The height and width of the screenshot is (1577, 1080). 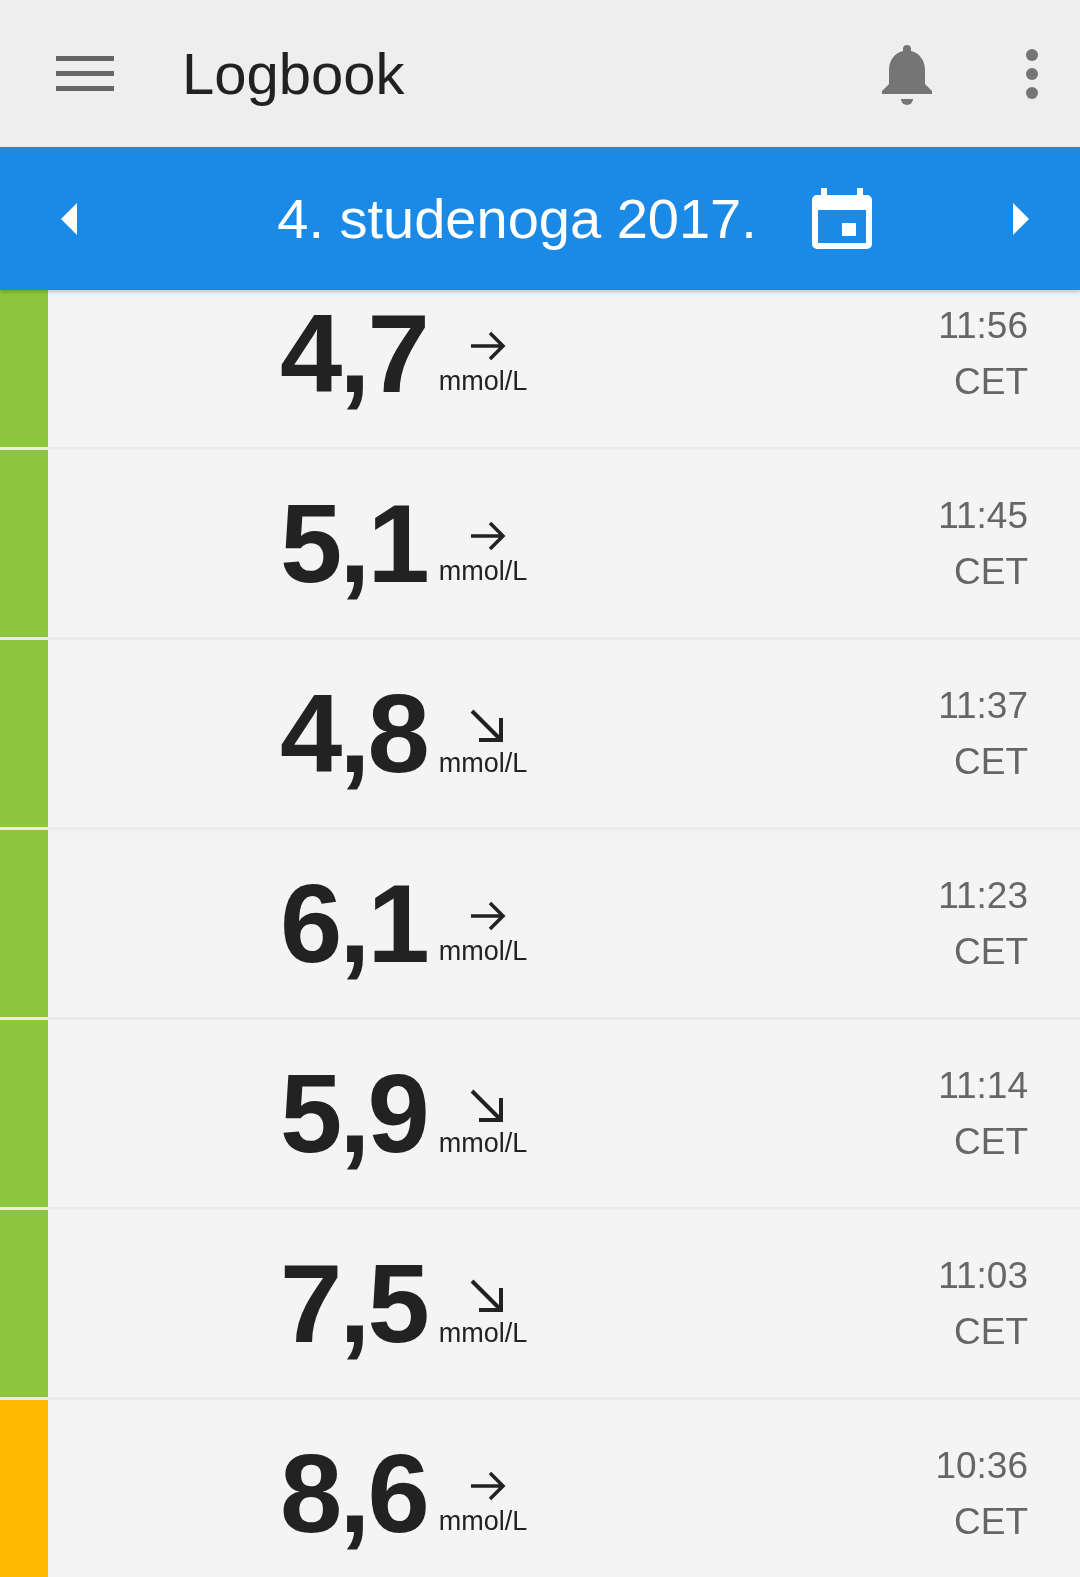 I want to click on time-label: 10:36, so click(x=981, y=1465).